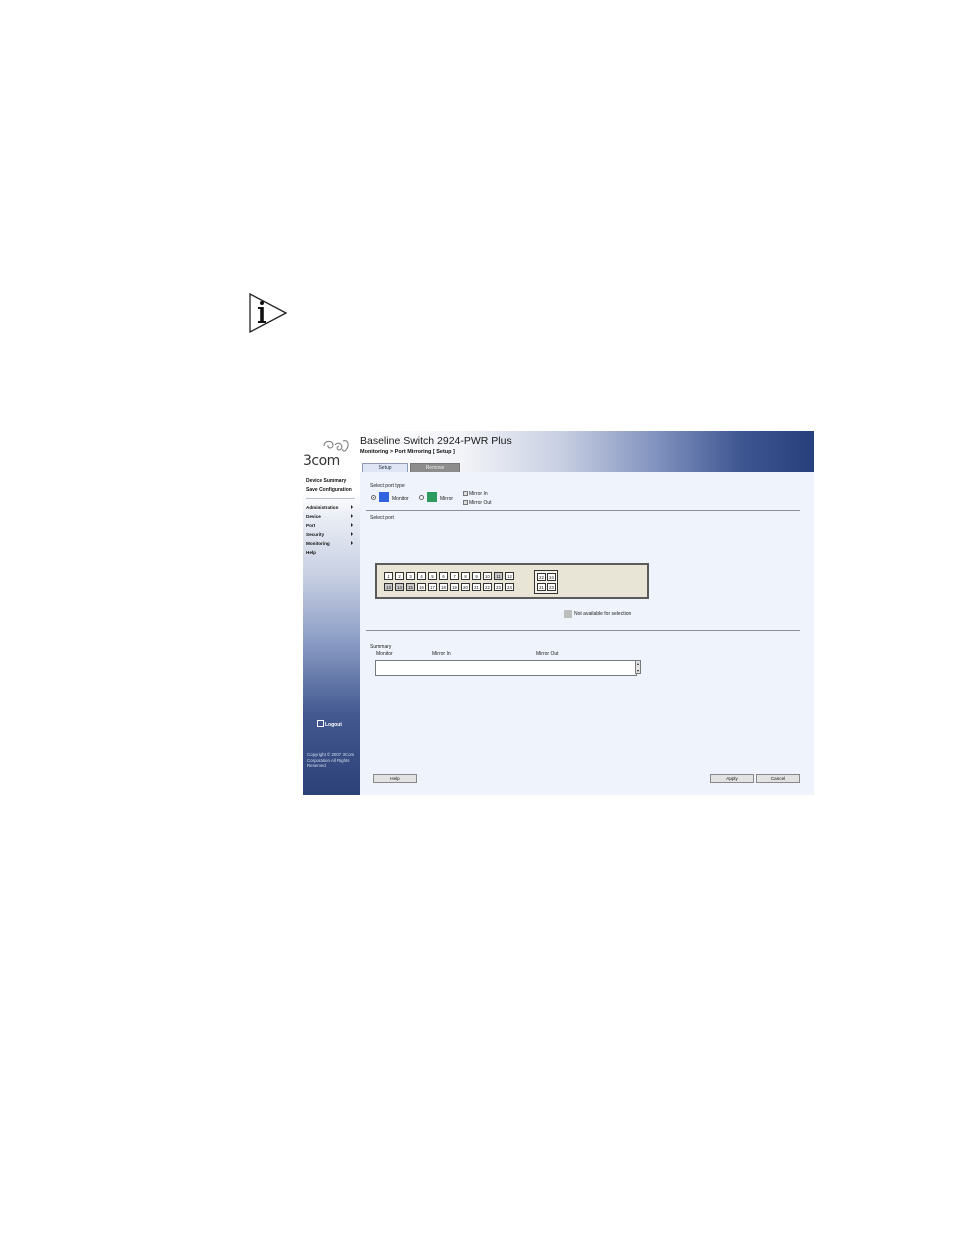 This screenshot has height=1235, width=954. Describe the element at coordinates (311, 552) in the screenshot. I see `sidebar-item-help: Help` at that location.